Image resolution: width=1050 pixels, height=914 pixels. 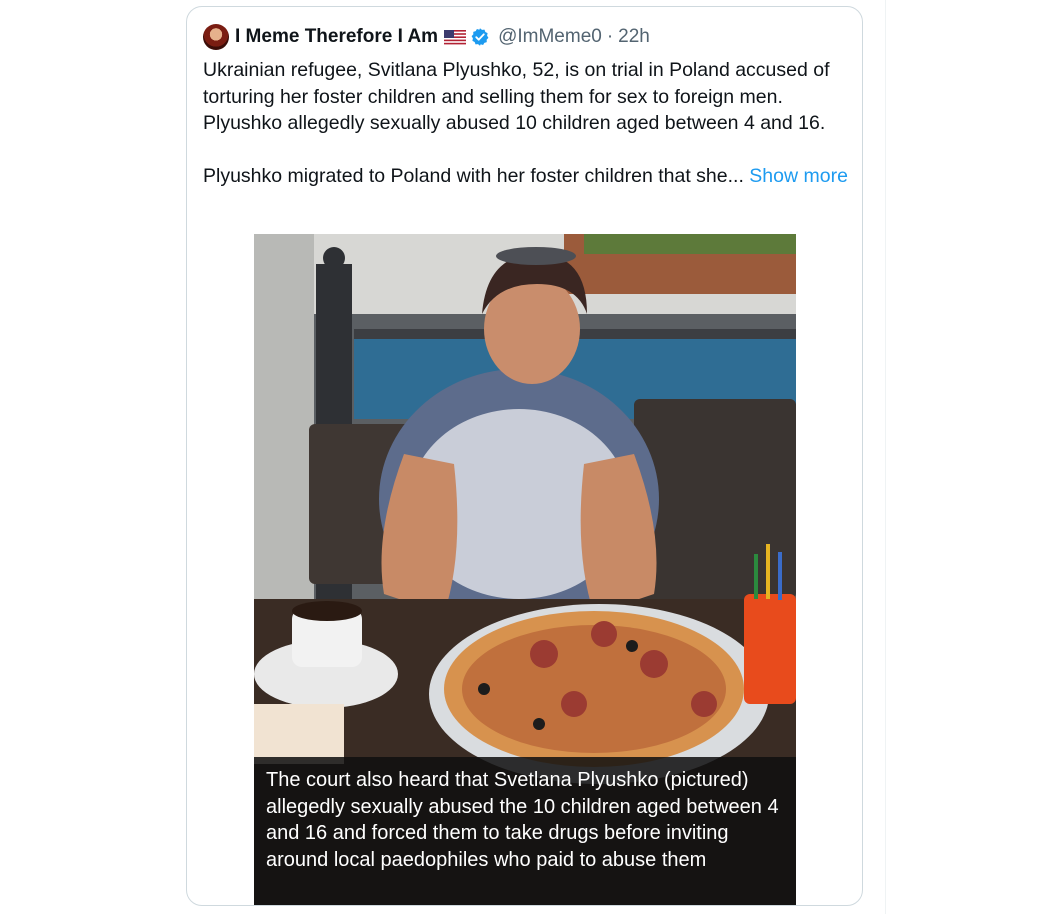 What do you see at coordinates (336, 37) in the screenshot?
I see `display-name: I Meme Therefore I Am` at bounding box center [336, 37].